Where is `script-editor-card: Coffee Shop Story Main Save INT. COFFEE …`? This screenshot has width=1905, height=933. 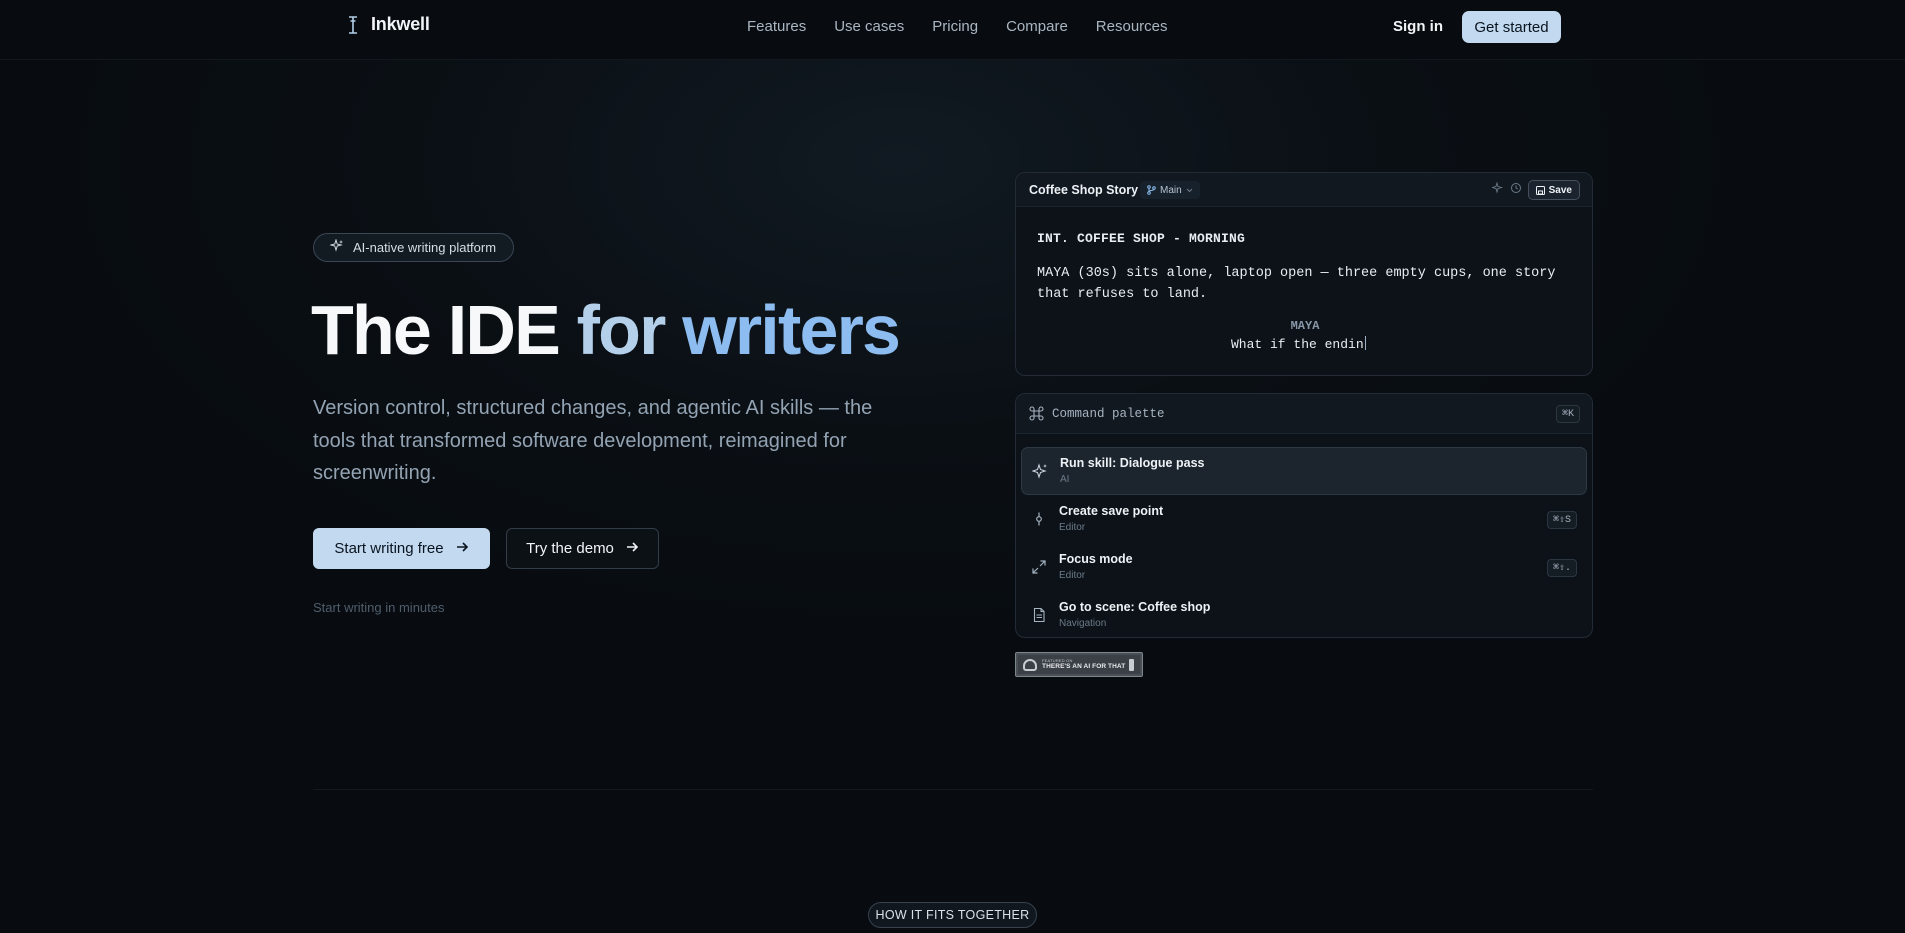
script-editor-card: Coffee Shop Story Main Save INT. COFFEE … is located at coordinates (1304, 274).